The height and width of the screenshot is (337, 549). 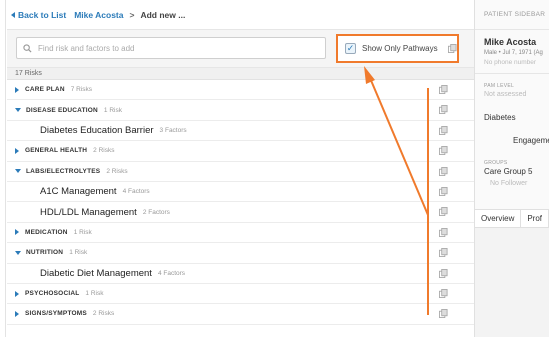 What do you see at coordinates (510, 42) in the screenshot?
I see `patient-name: Mike Acosta` at bounding box center [510, 42].